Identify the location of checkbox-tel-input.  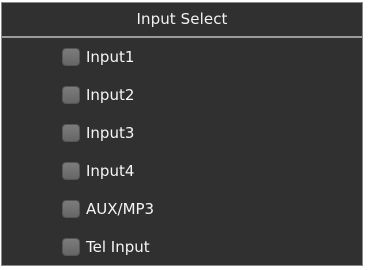
(71, 247).